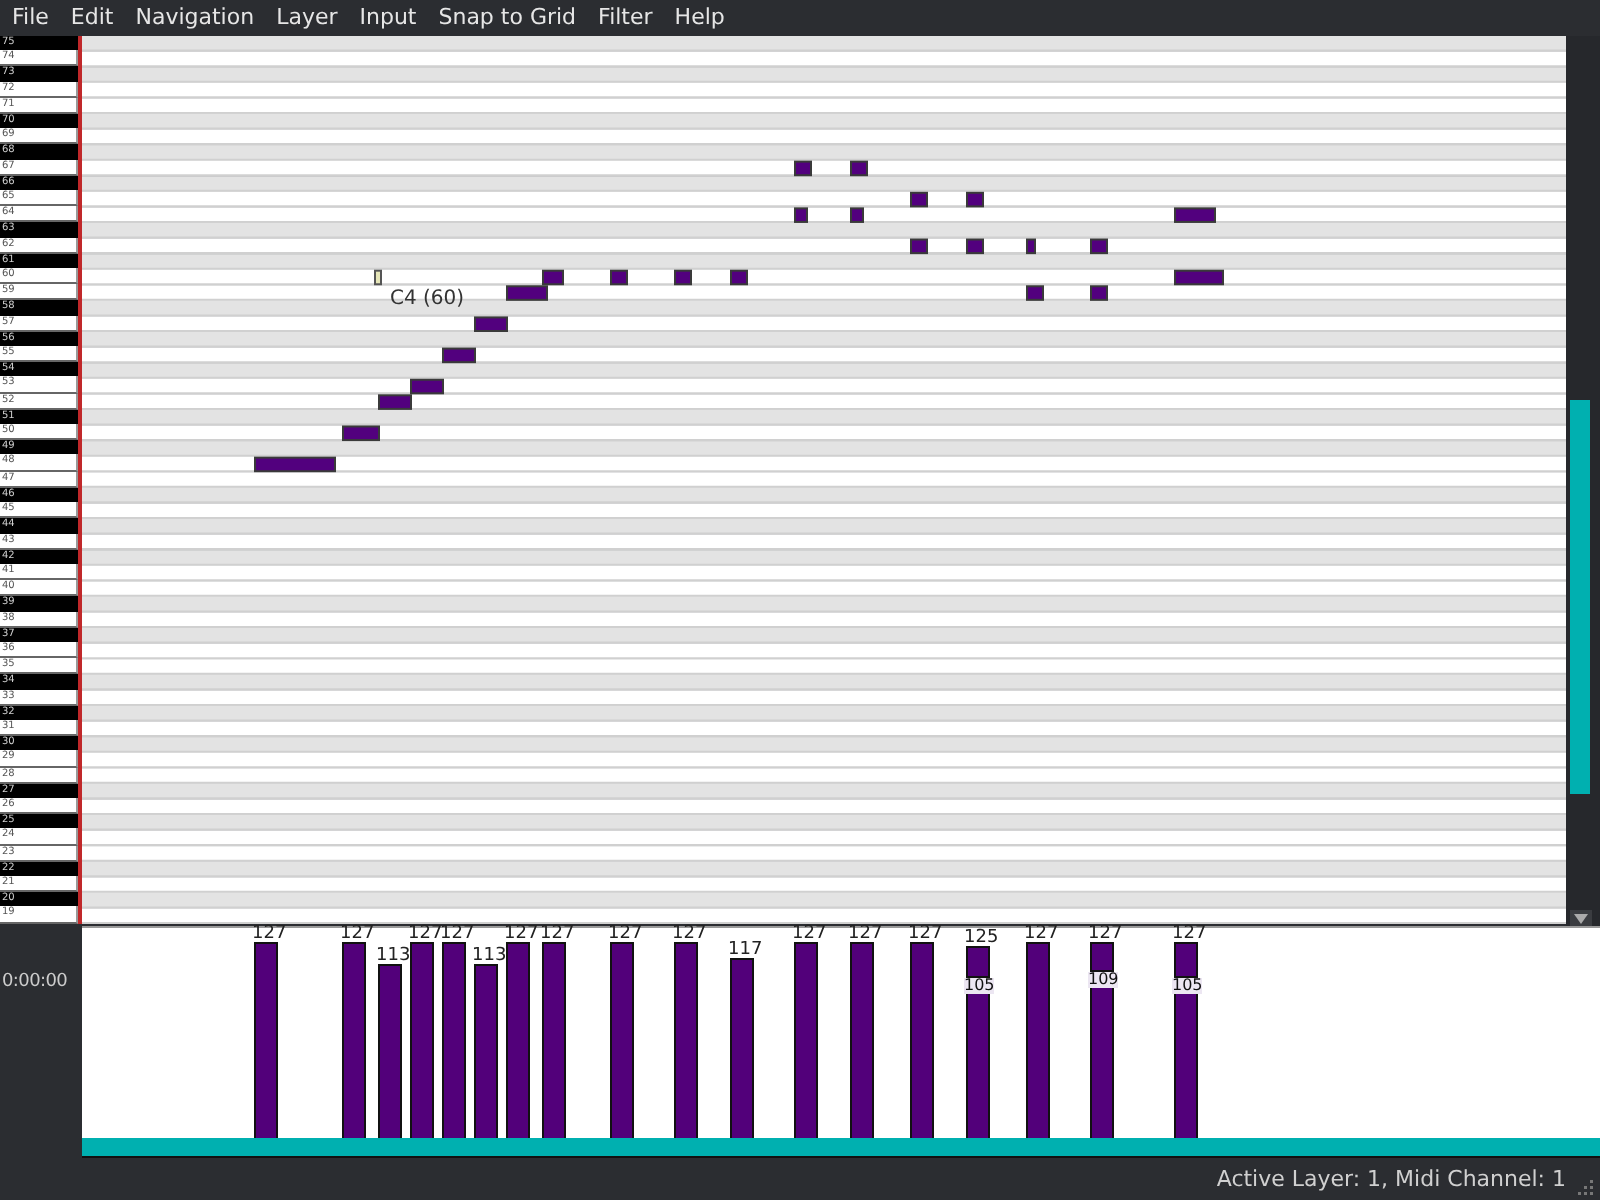 The image size is (1600, 1200). Describe the element at coordinates (1103, 979) in the screenshot. I see `velocity-value: 109` at that location.